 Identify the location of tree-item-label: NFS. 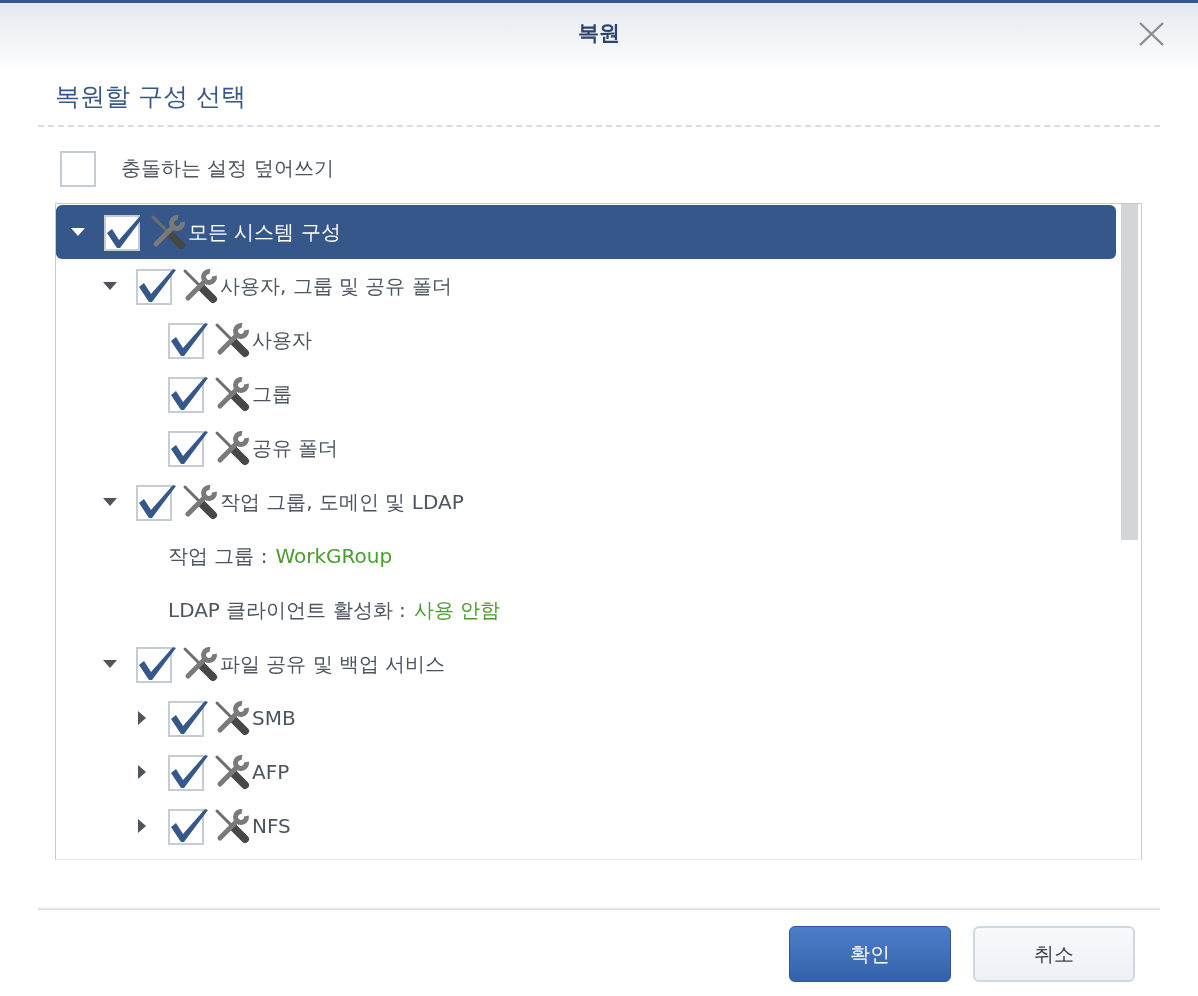
(271, 826).